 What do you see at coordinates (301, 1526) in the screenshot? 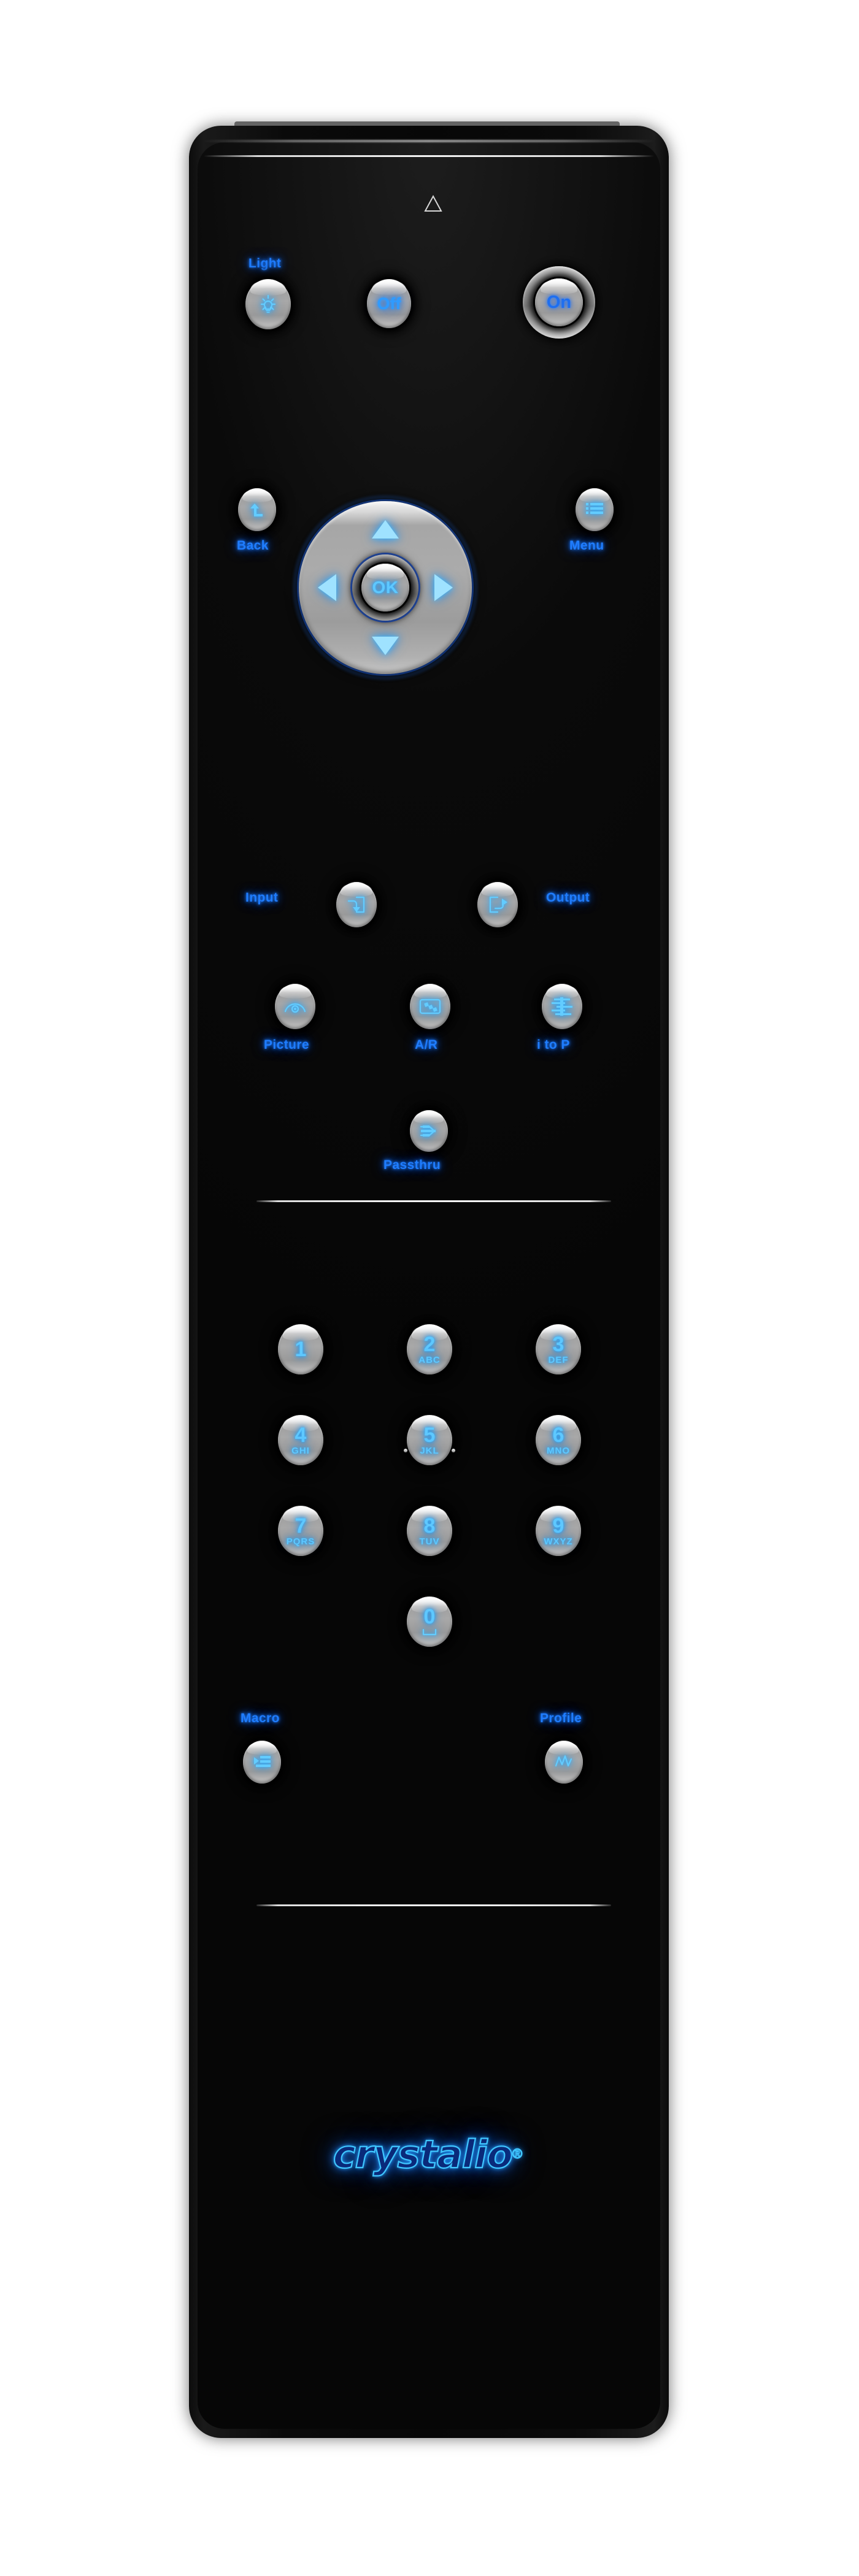
I see `key-7-digit: 7` at bounding box center [301, 1526].